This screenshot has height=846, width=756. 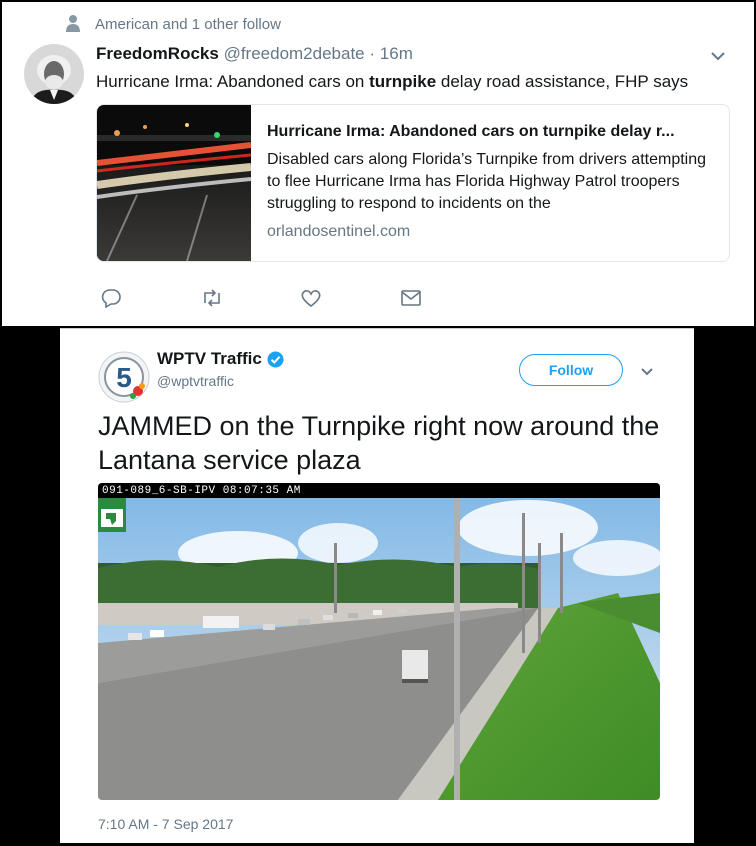 What do you see at coordinates (233, 81) in the screenshot?
I see `tweet-text-start: Hurricane Irma: Abandoned cars on` at bounding box center [233, 81].